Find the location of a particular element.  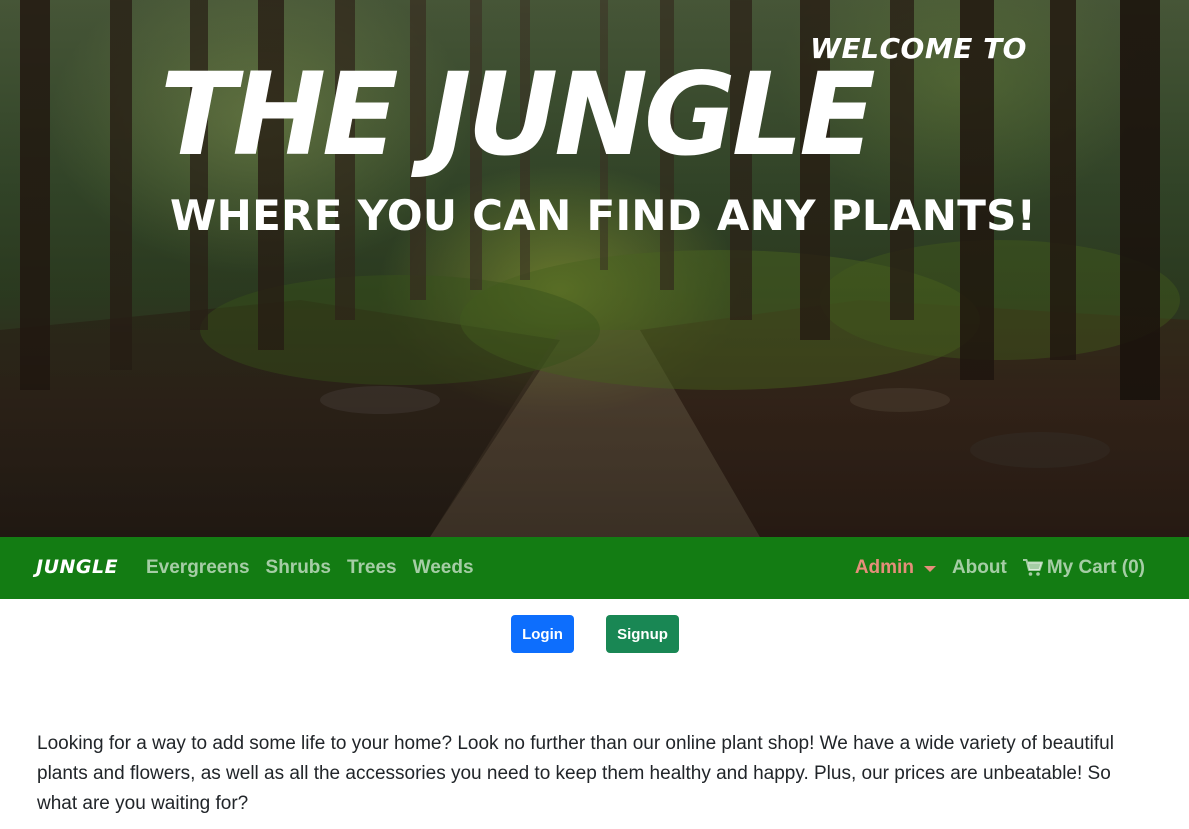

cart-link: My Cart (0) is located at coordinates (1083, 568).